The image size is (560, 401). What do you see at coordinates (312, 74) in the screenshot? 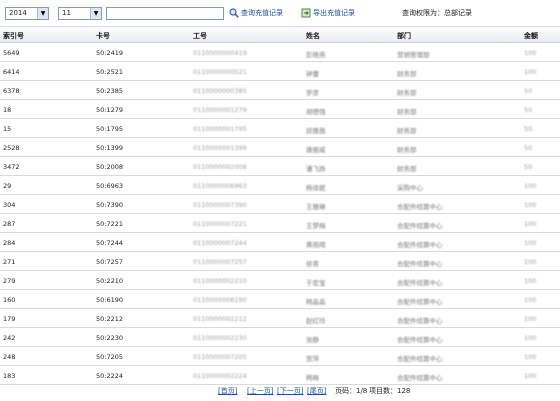
I see `cell-name: 钟蕾` at bounding box center [312, 74].